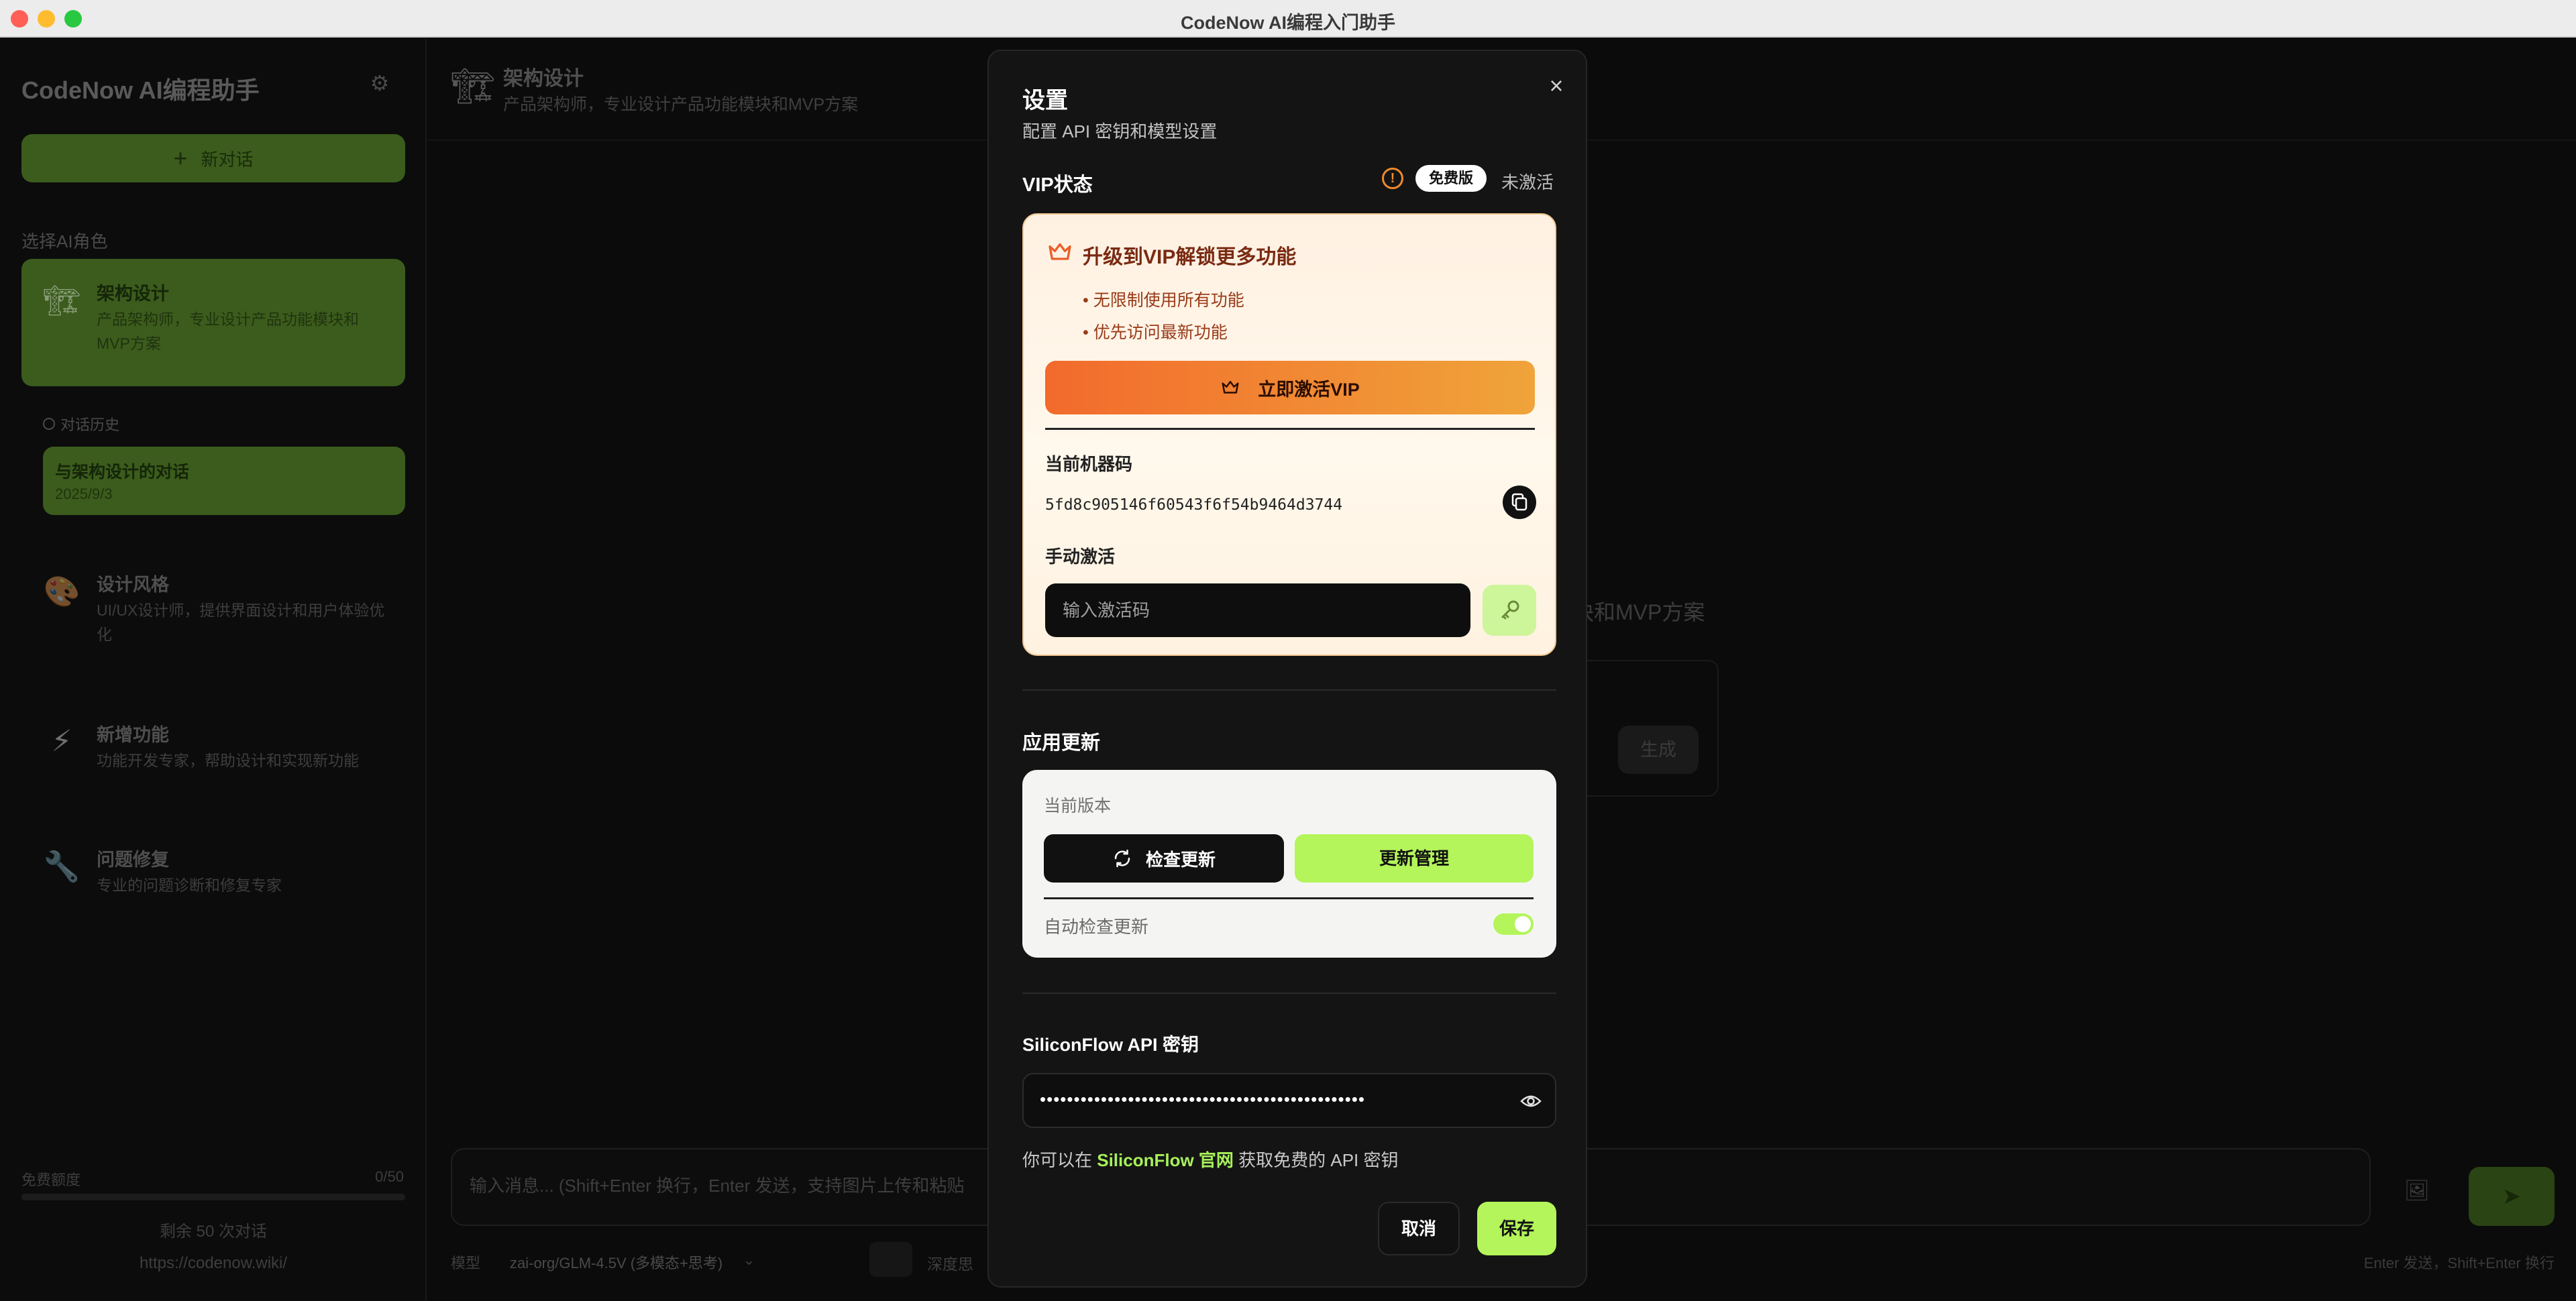  What do you see at coordinates (1061, 743) in the screenshot?
I see `app-update-heading: 应用更新` at bounding box center [1061, 743].